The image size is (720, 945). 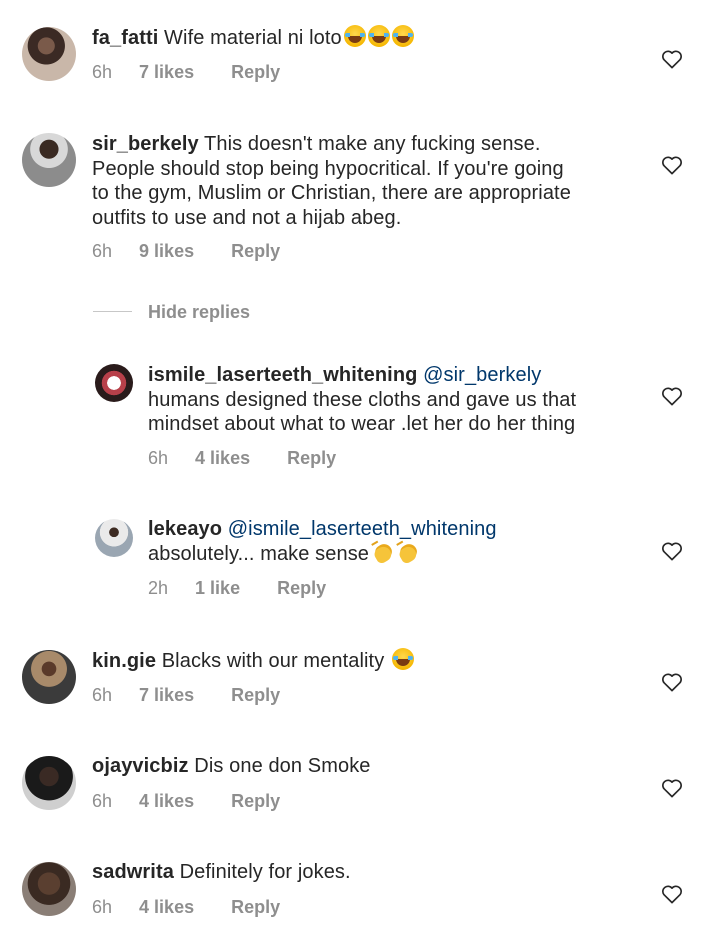 I want to click on comment-body: sadwrita Definitely for jokes., so click(x=372, y=872).